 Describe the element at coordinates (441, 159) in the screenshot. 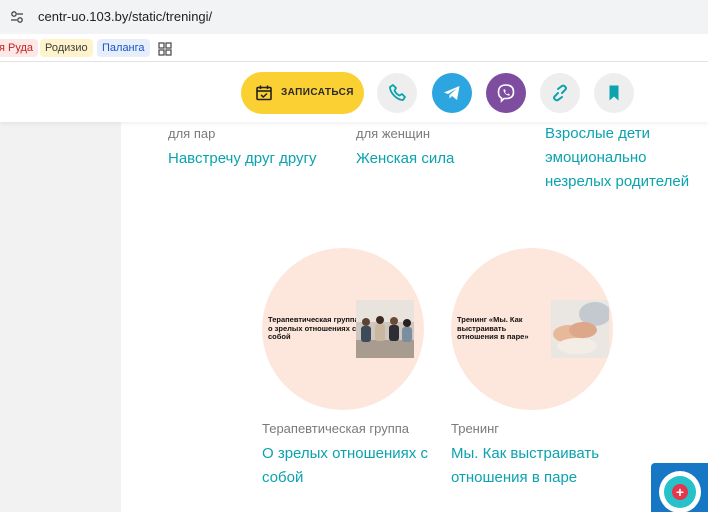

I see `card-title-link: Женская сила` at that location.